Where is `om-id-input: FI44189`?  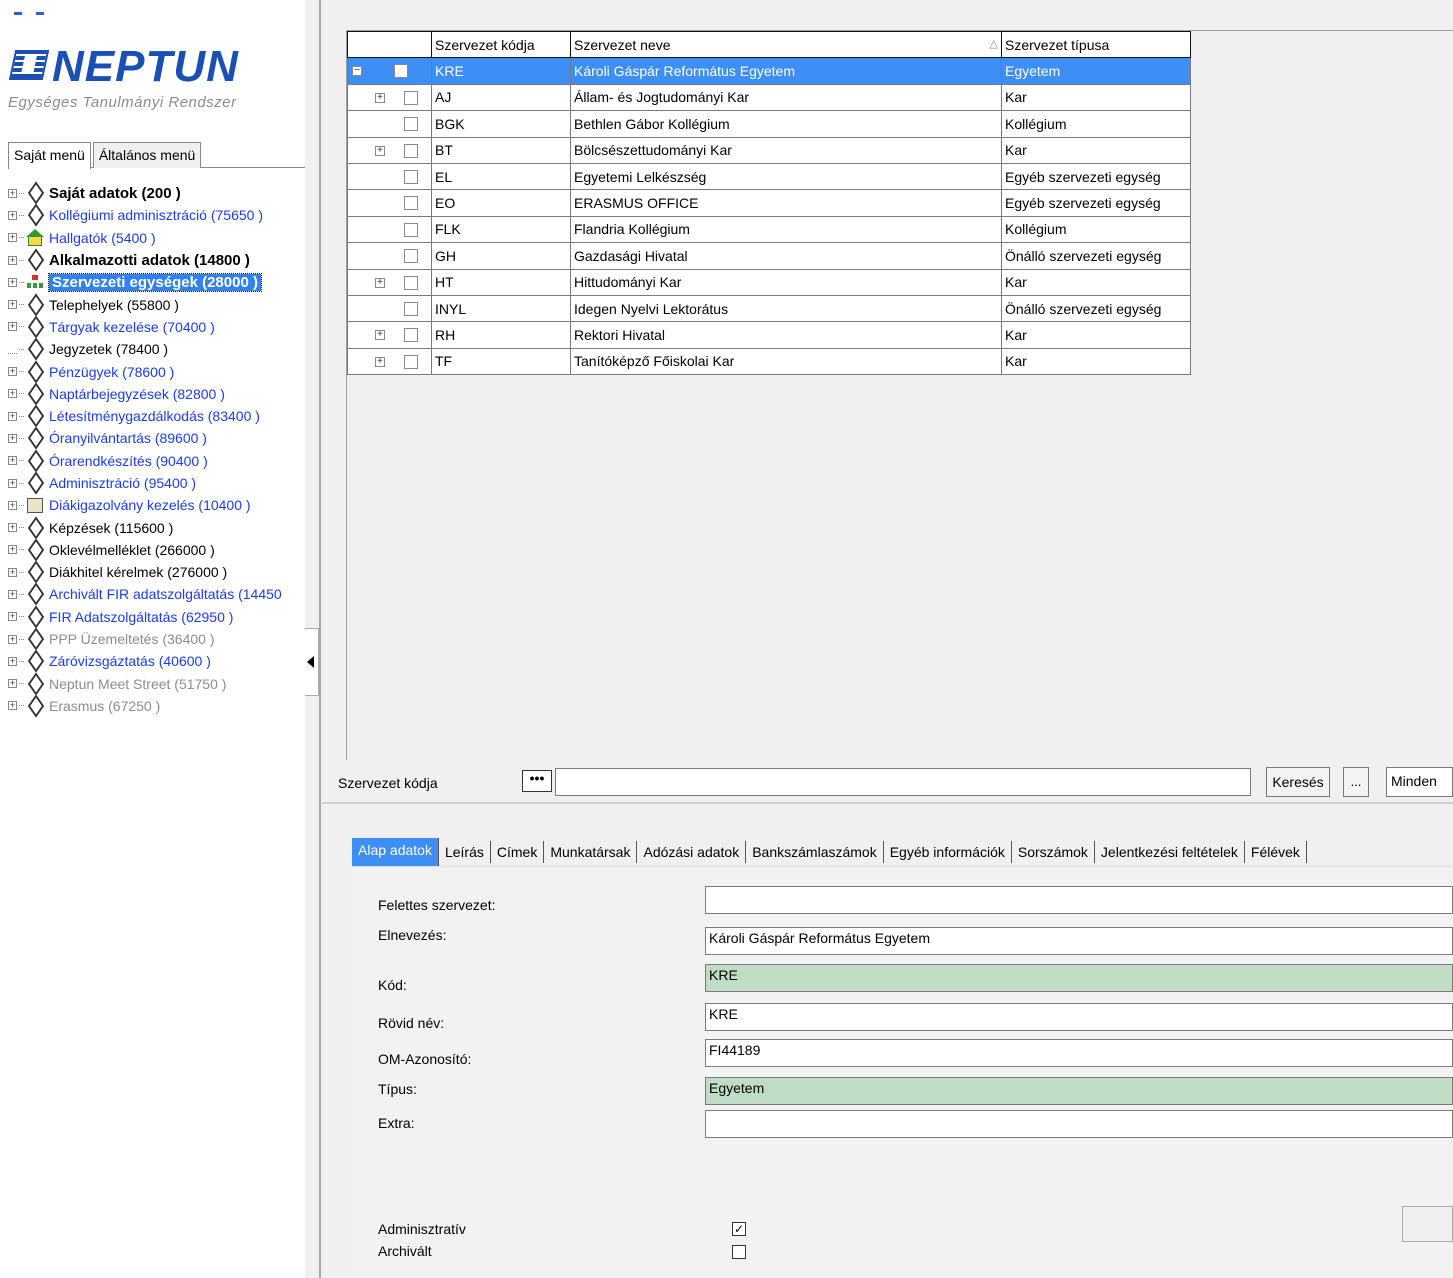 om-id-input: FI44189 is located at coordinates (1079, 1053).